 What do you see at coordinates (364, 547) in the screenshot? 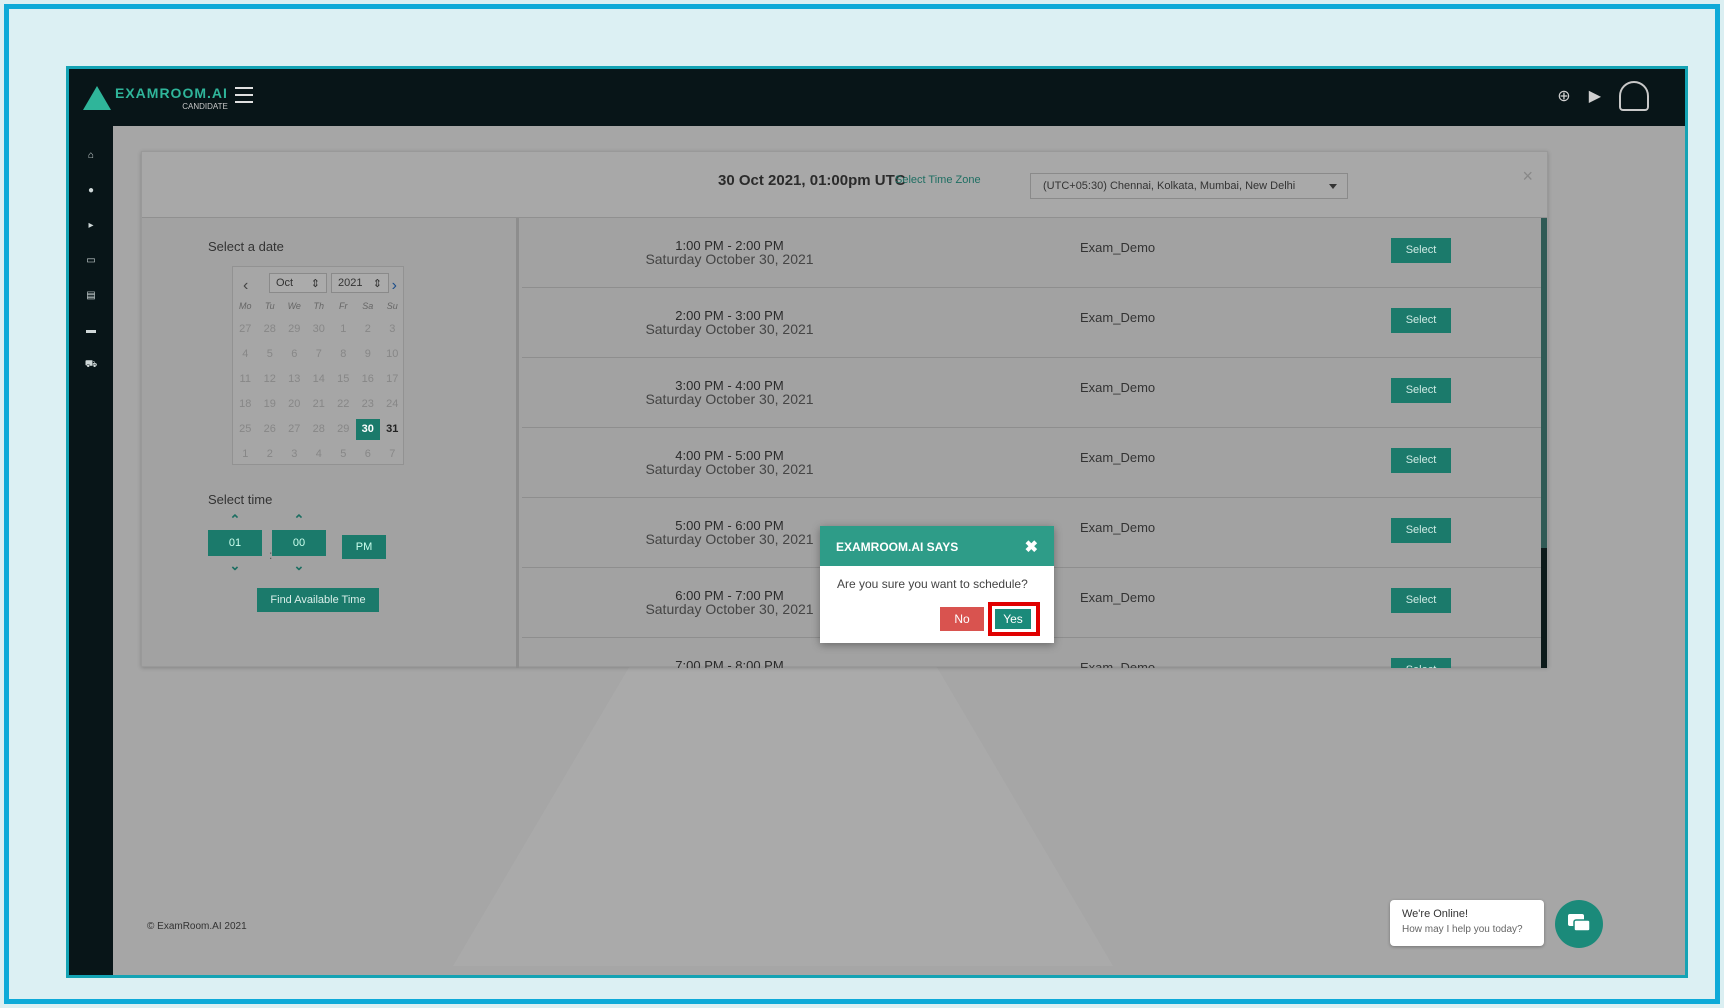
I see `ampm-toggle: PM` at bounding box center [364, 547].